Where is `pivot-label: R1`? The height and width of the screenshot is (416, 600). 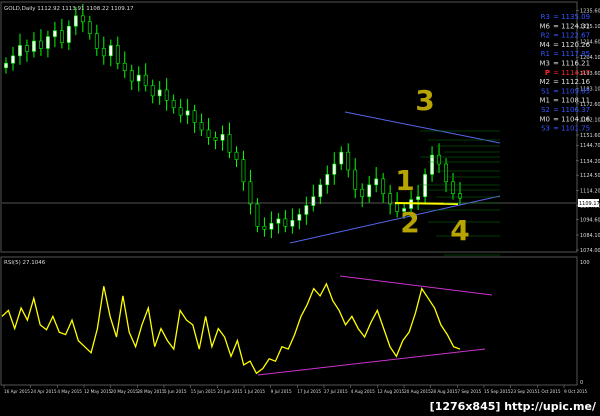 pivot-label: R1 is located at coordinates (545, 54).